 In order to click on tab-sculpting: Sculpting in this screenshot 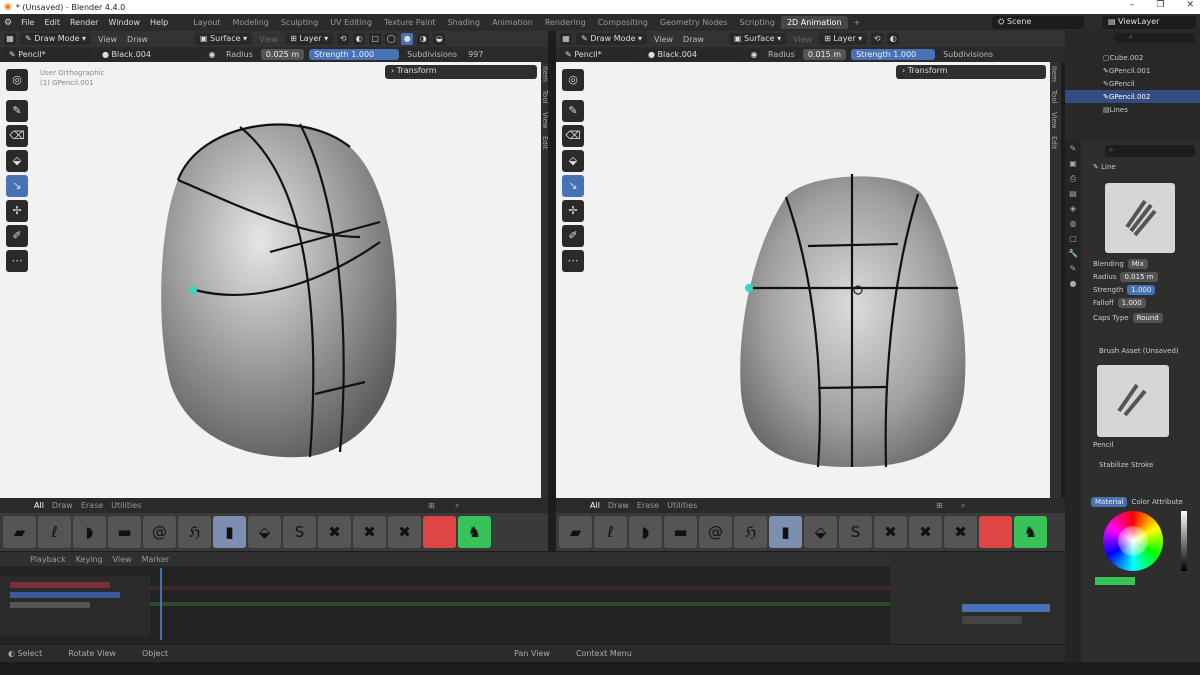, I will do `click(299, 22)`.